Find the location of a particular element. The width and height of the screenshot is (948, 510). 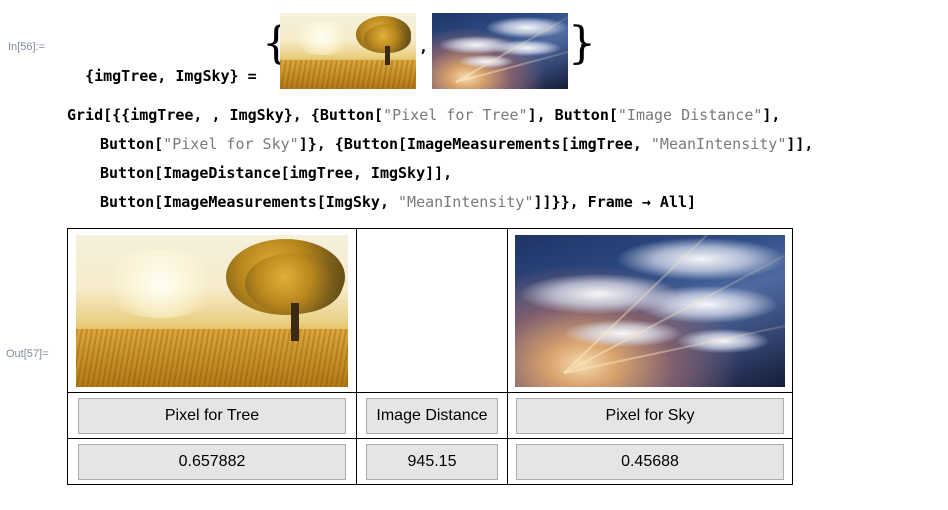

img-assignment-line: {imgTree, ImgSky} = is located at coordinates (166, 62).